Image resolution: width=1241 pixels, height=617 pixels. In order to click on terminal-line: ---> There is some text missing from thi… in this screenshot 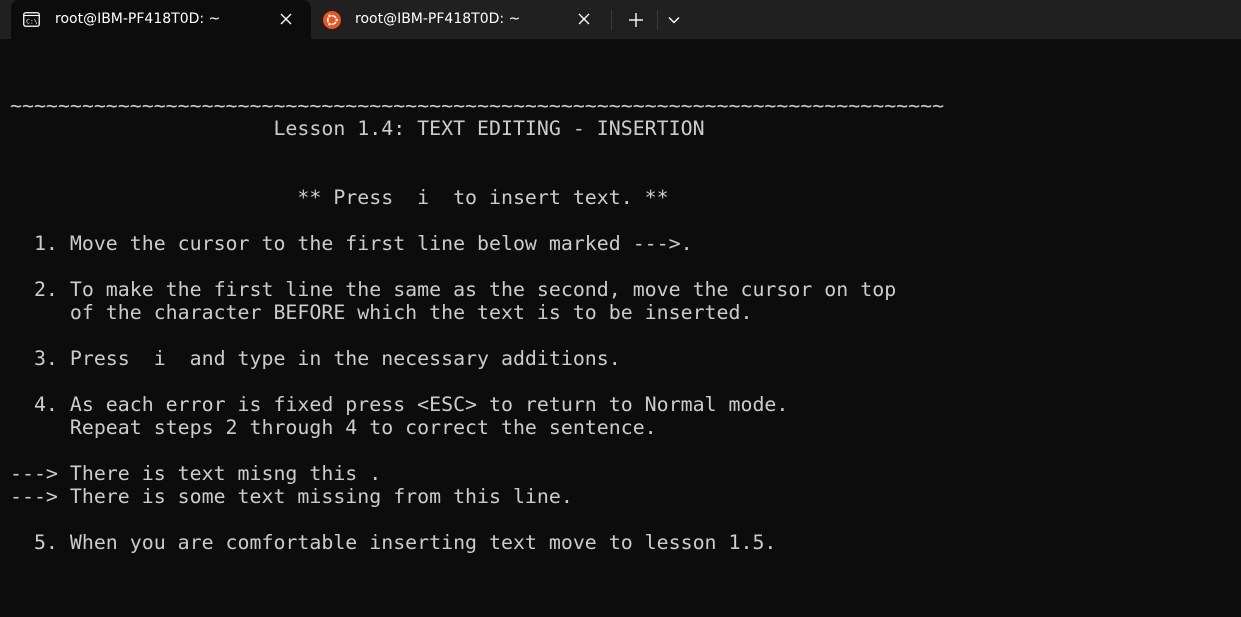, I will do `click(291, 496)`.